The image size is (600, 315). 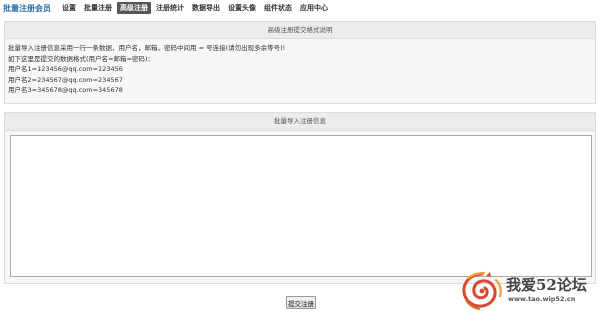 I want to click on tab-app-center: 应用中心, so click(x=314, y=8).